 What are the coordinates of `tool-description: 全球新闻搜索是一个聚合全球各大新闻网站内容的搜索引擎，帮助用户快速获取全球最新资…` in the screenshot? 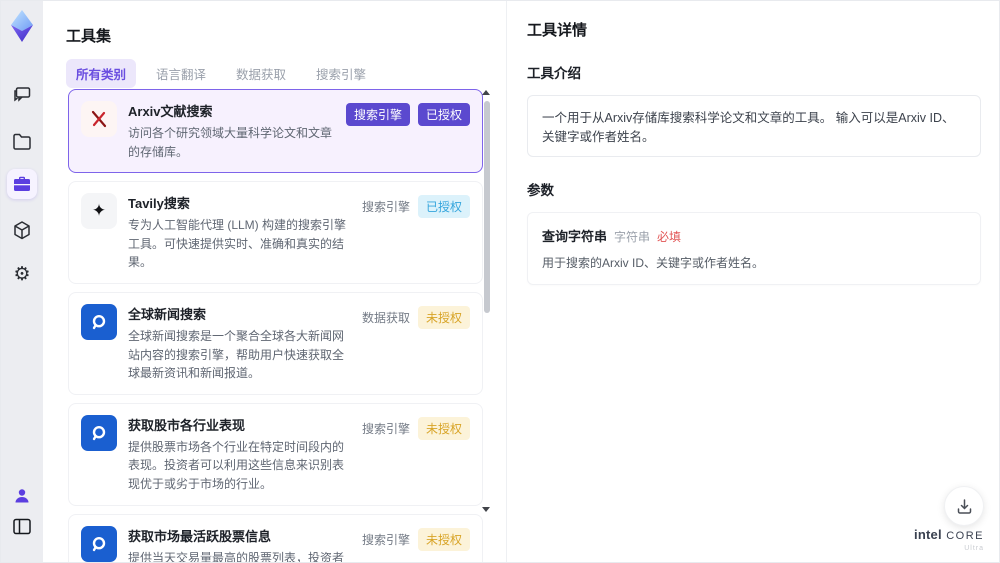 It's located at (236, 354).